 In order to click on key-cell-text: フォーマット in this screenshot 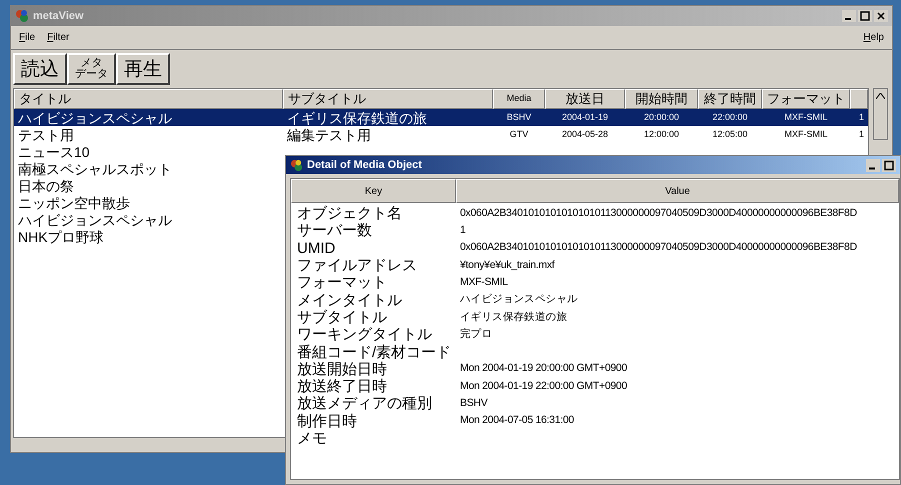, I will do `click(342, 282)`.